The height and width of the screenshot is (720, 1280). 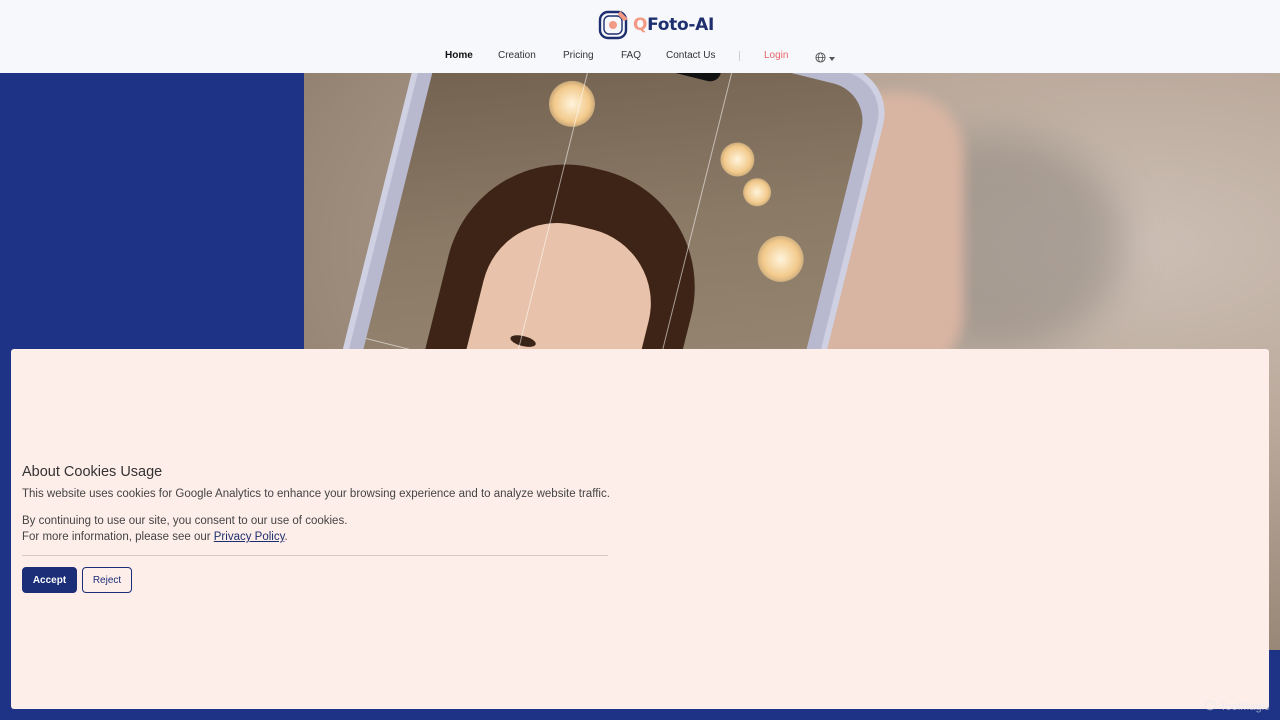 I want to click on accept-button: Accept, so click(x=49, y=580).